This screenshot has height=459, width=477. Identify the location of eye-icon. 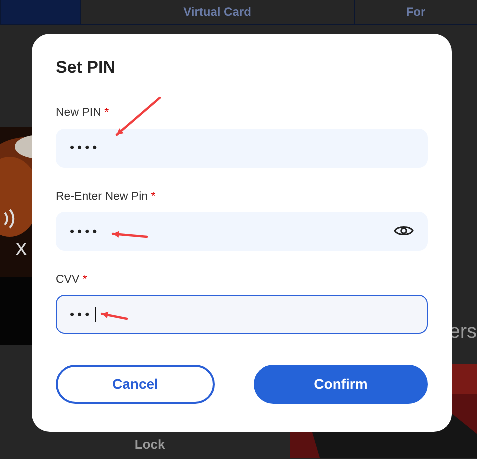
(404, 231).